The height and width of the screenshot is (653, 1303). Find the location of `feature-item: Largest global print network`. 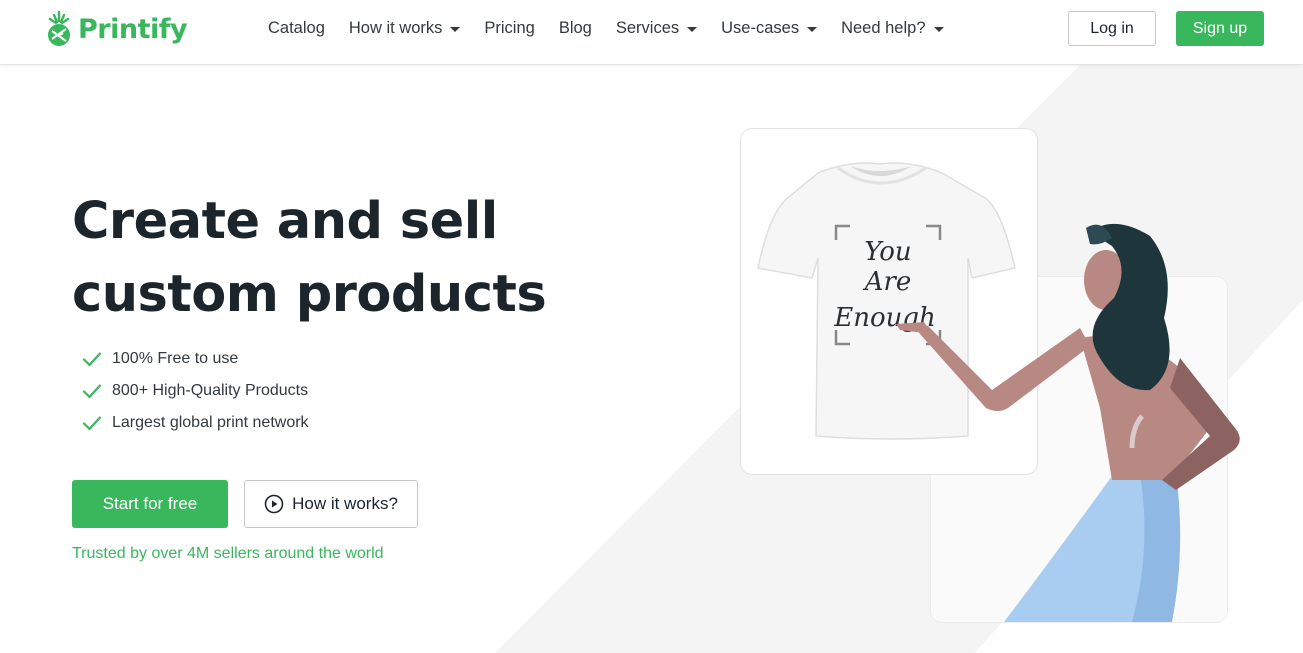

feature-item: Largest global print network is located at coordinates (195, 423).